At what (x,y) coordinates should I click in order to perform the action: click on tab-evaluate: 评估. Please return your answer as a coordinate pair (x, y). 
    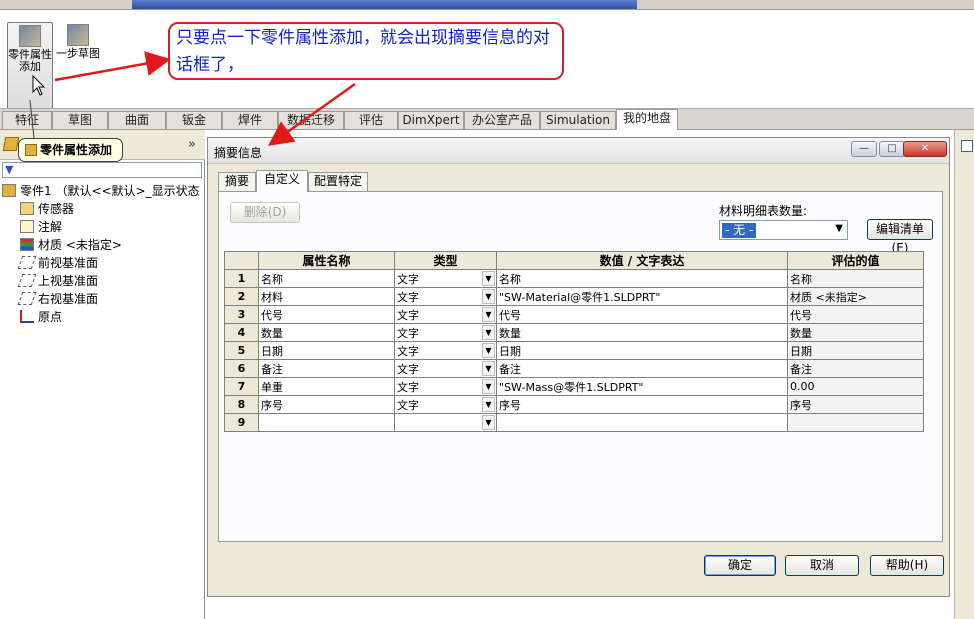
    Looking at the image, I should click on (371, 120).